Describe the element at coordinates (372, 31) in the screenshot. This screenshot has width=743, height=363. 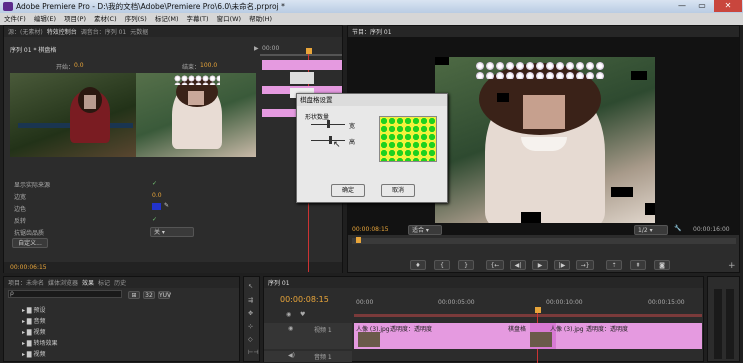
I see `tab-program: 节目：序列 01` at that location.